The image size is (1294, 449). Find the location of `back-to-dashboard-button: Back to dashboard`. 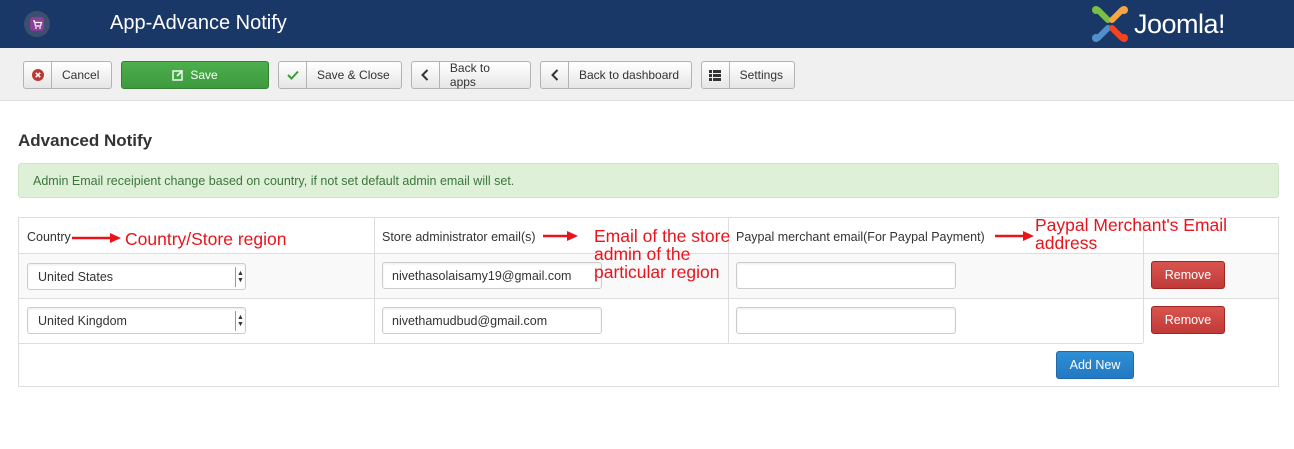

back-to-dashboard-button: Back to dashboard is located at coordinates (616, 75).